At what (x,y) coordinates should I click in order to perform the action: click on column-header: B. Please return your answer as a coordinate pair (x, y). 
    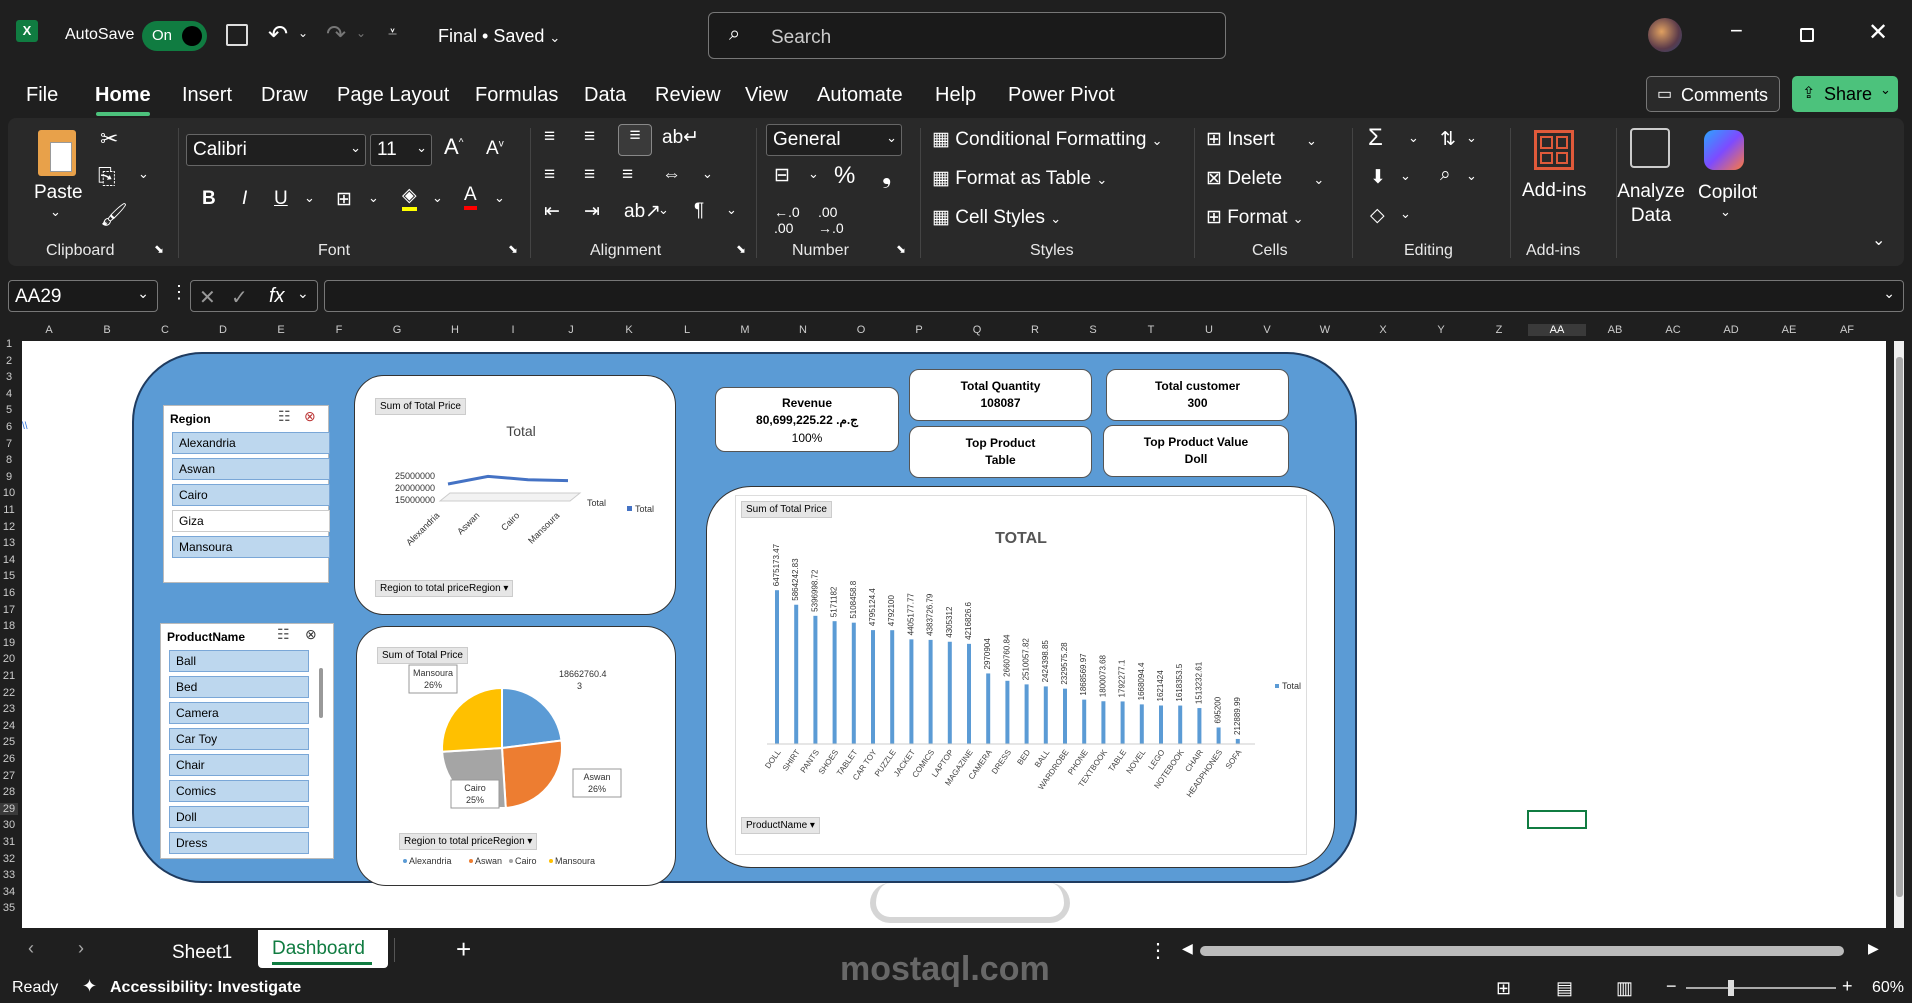
    Looking at the image, I should click on (107, 330).